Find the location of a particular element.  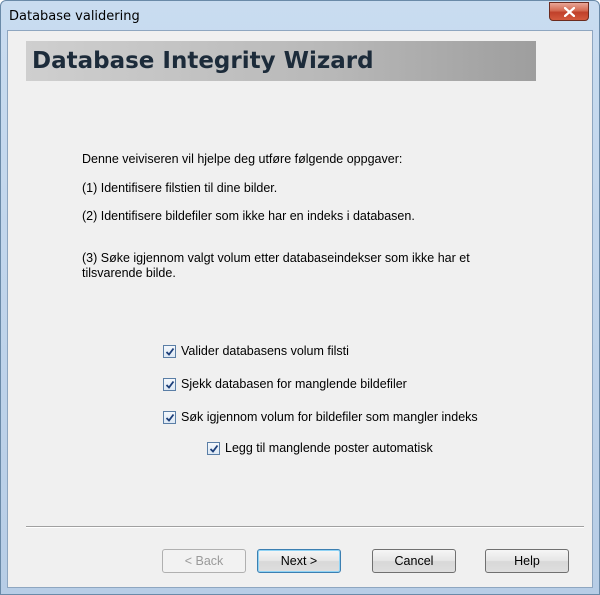

checkbox-auto-add-missing is located at coordinates (213, 448).